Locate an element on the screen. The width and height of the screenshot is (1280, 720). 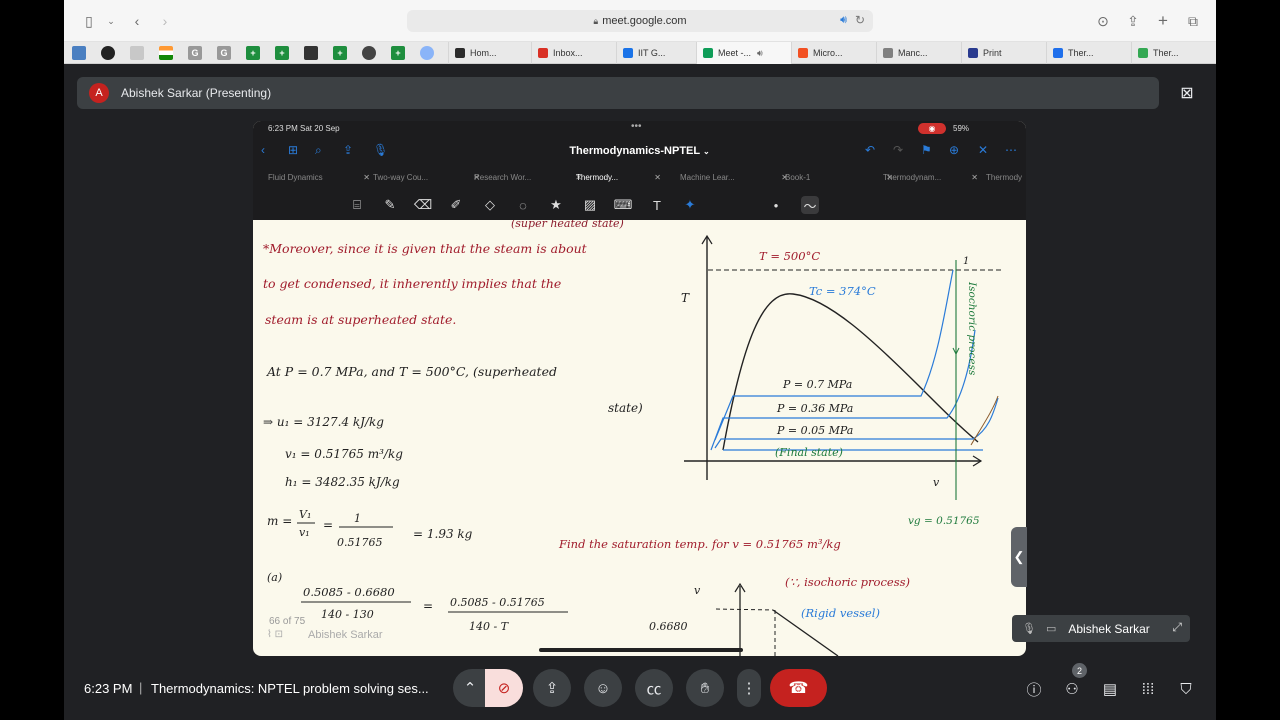
undo-icon: ↶ is located at coordinates (870, 150).